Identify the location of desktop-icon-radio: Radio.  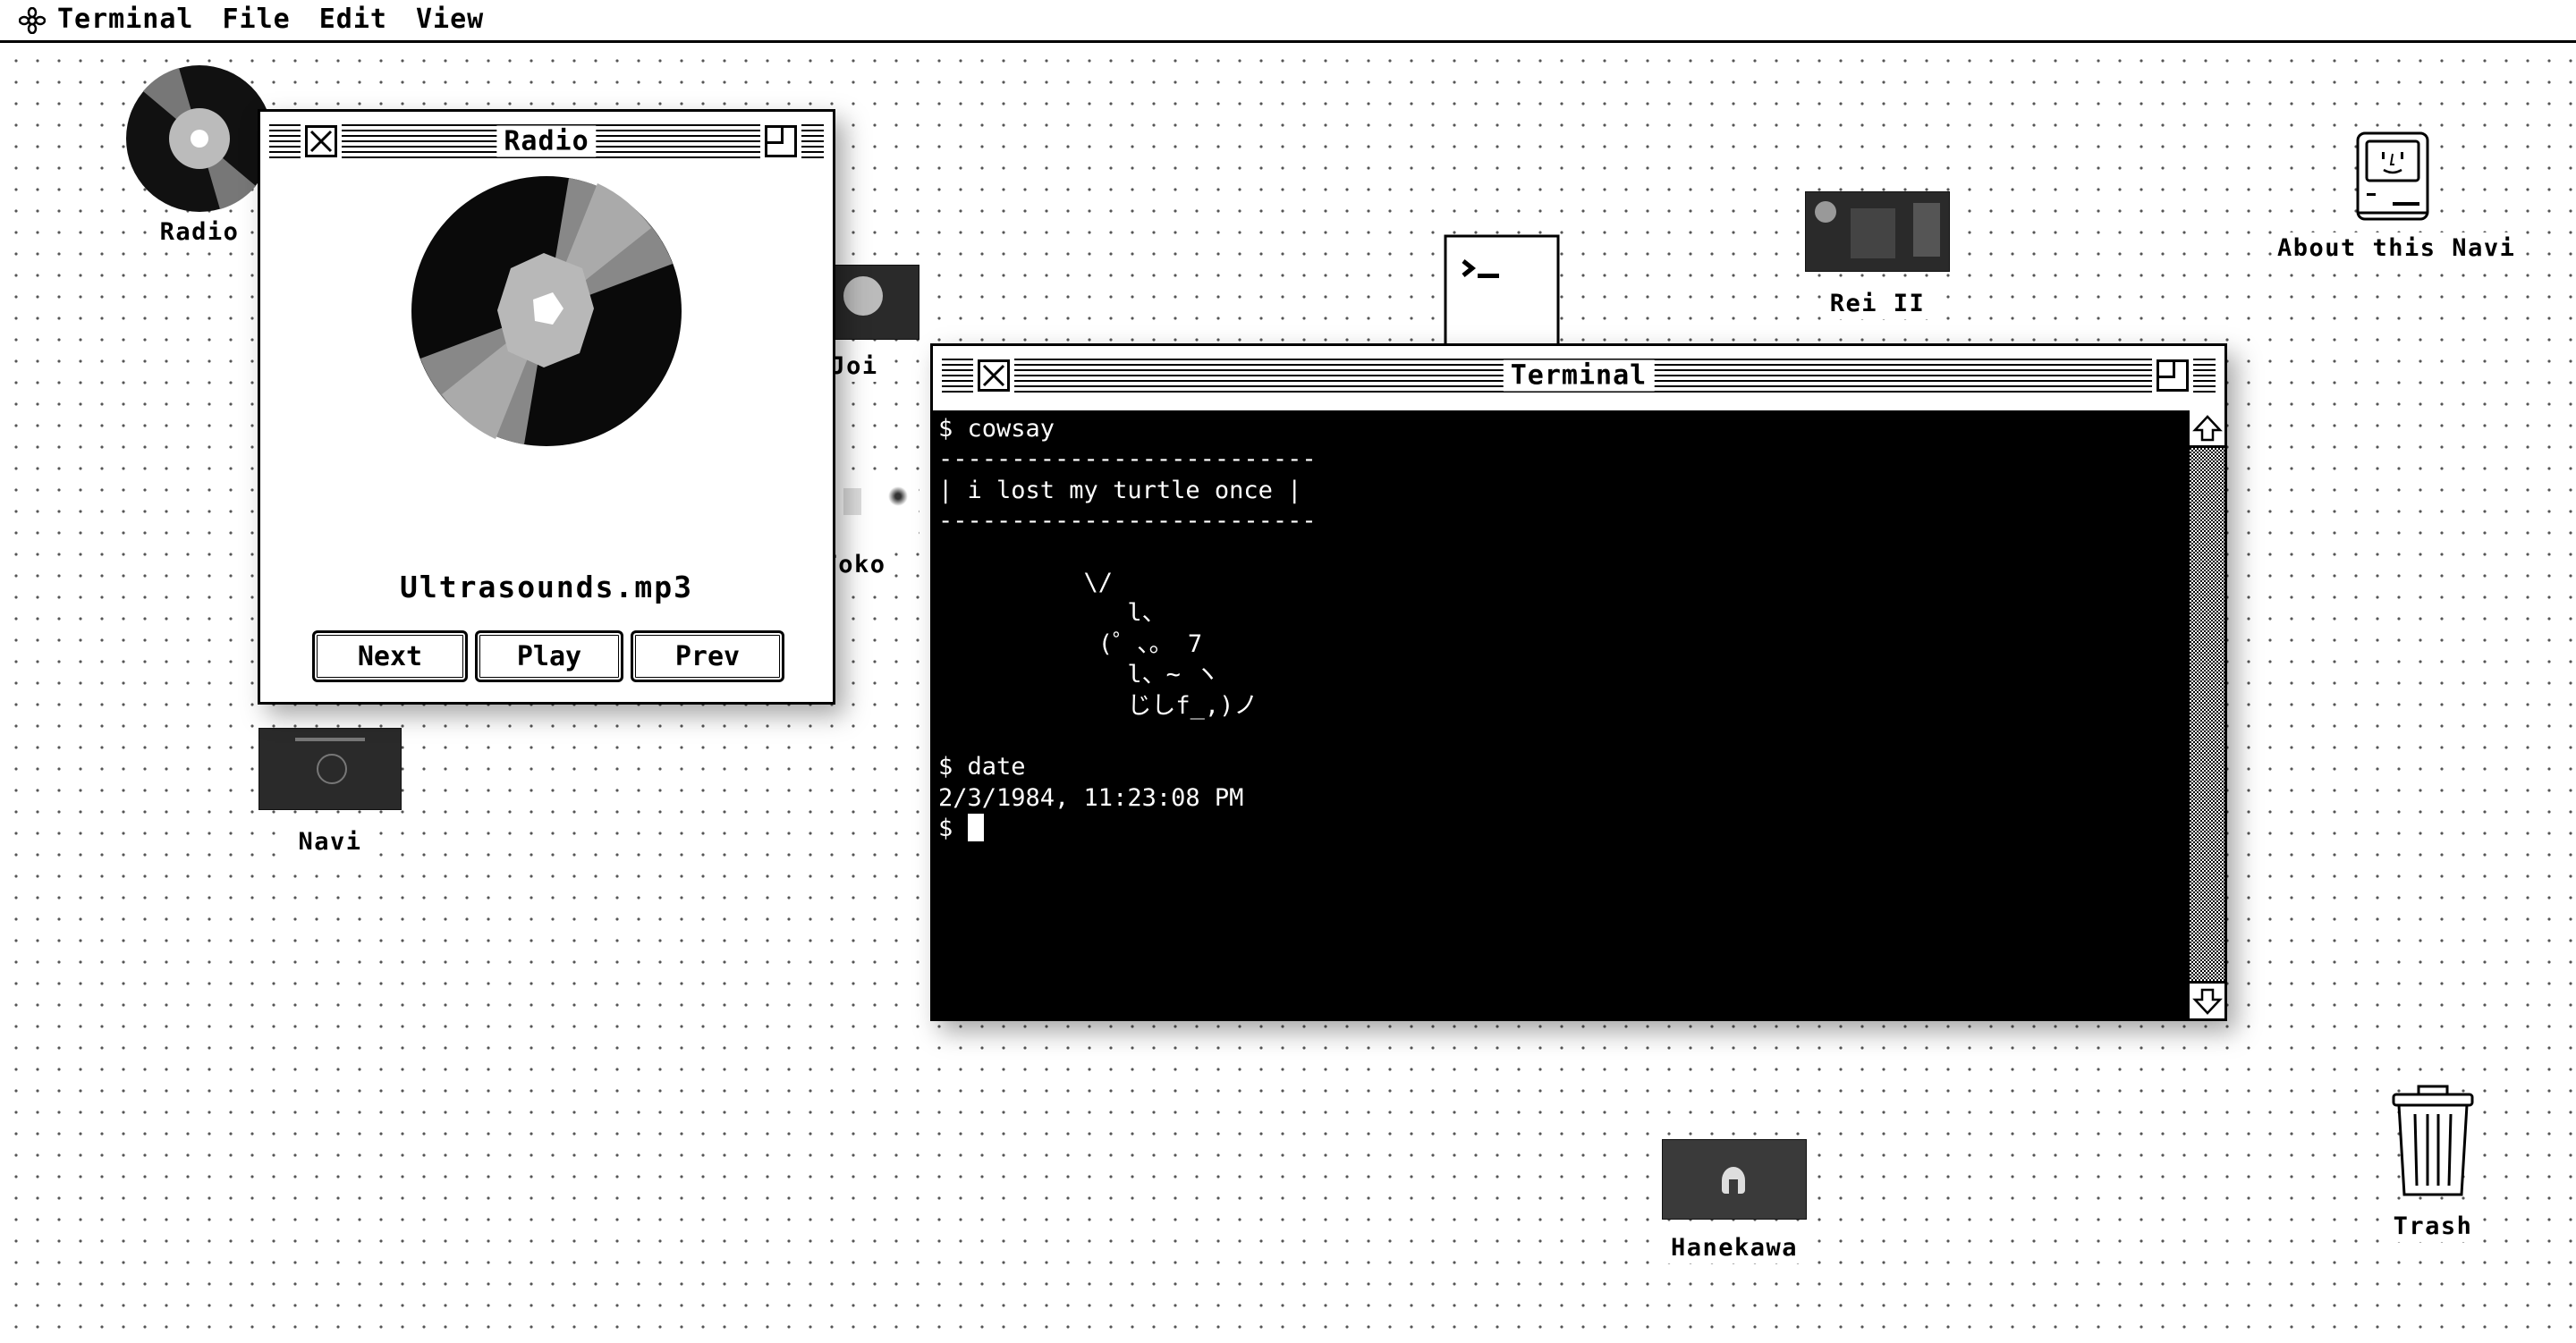
(199, 156).